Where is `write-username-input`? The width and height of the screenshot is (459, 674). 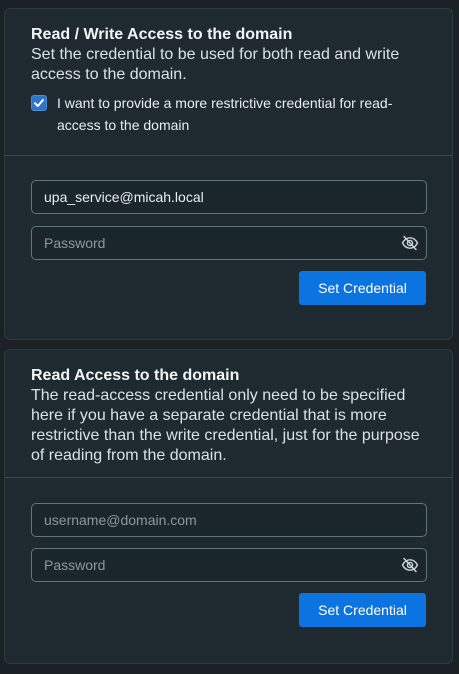
write-username-input is located at coordinates (229, 197).